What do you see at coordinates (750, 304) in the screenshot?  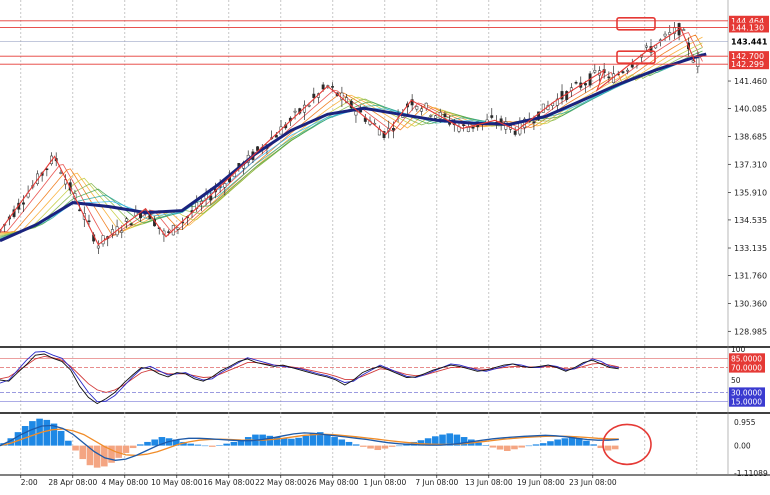 I see `price-tick-label: 130.360` at bounding box center [750, 304].